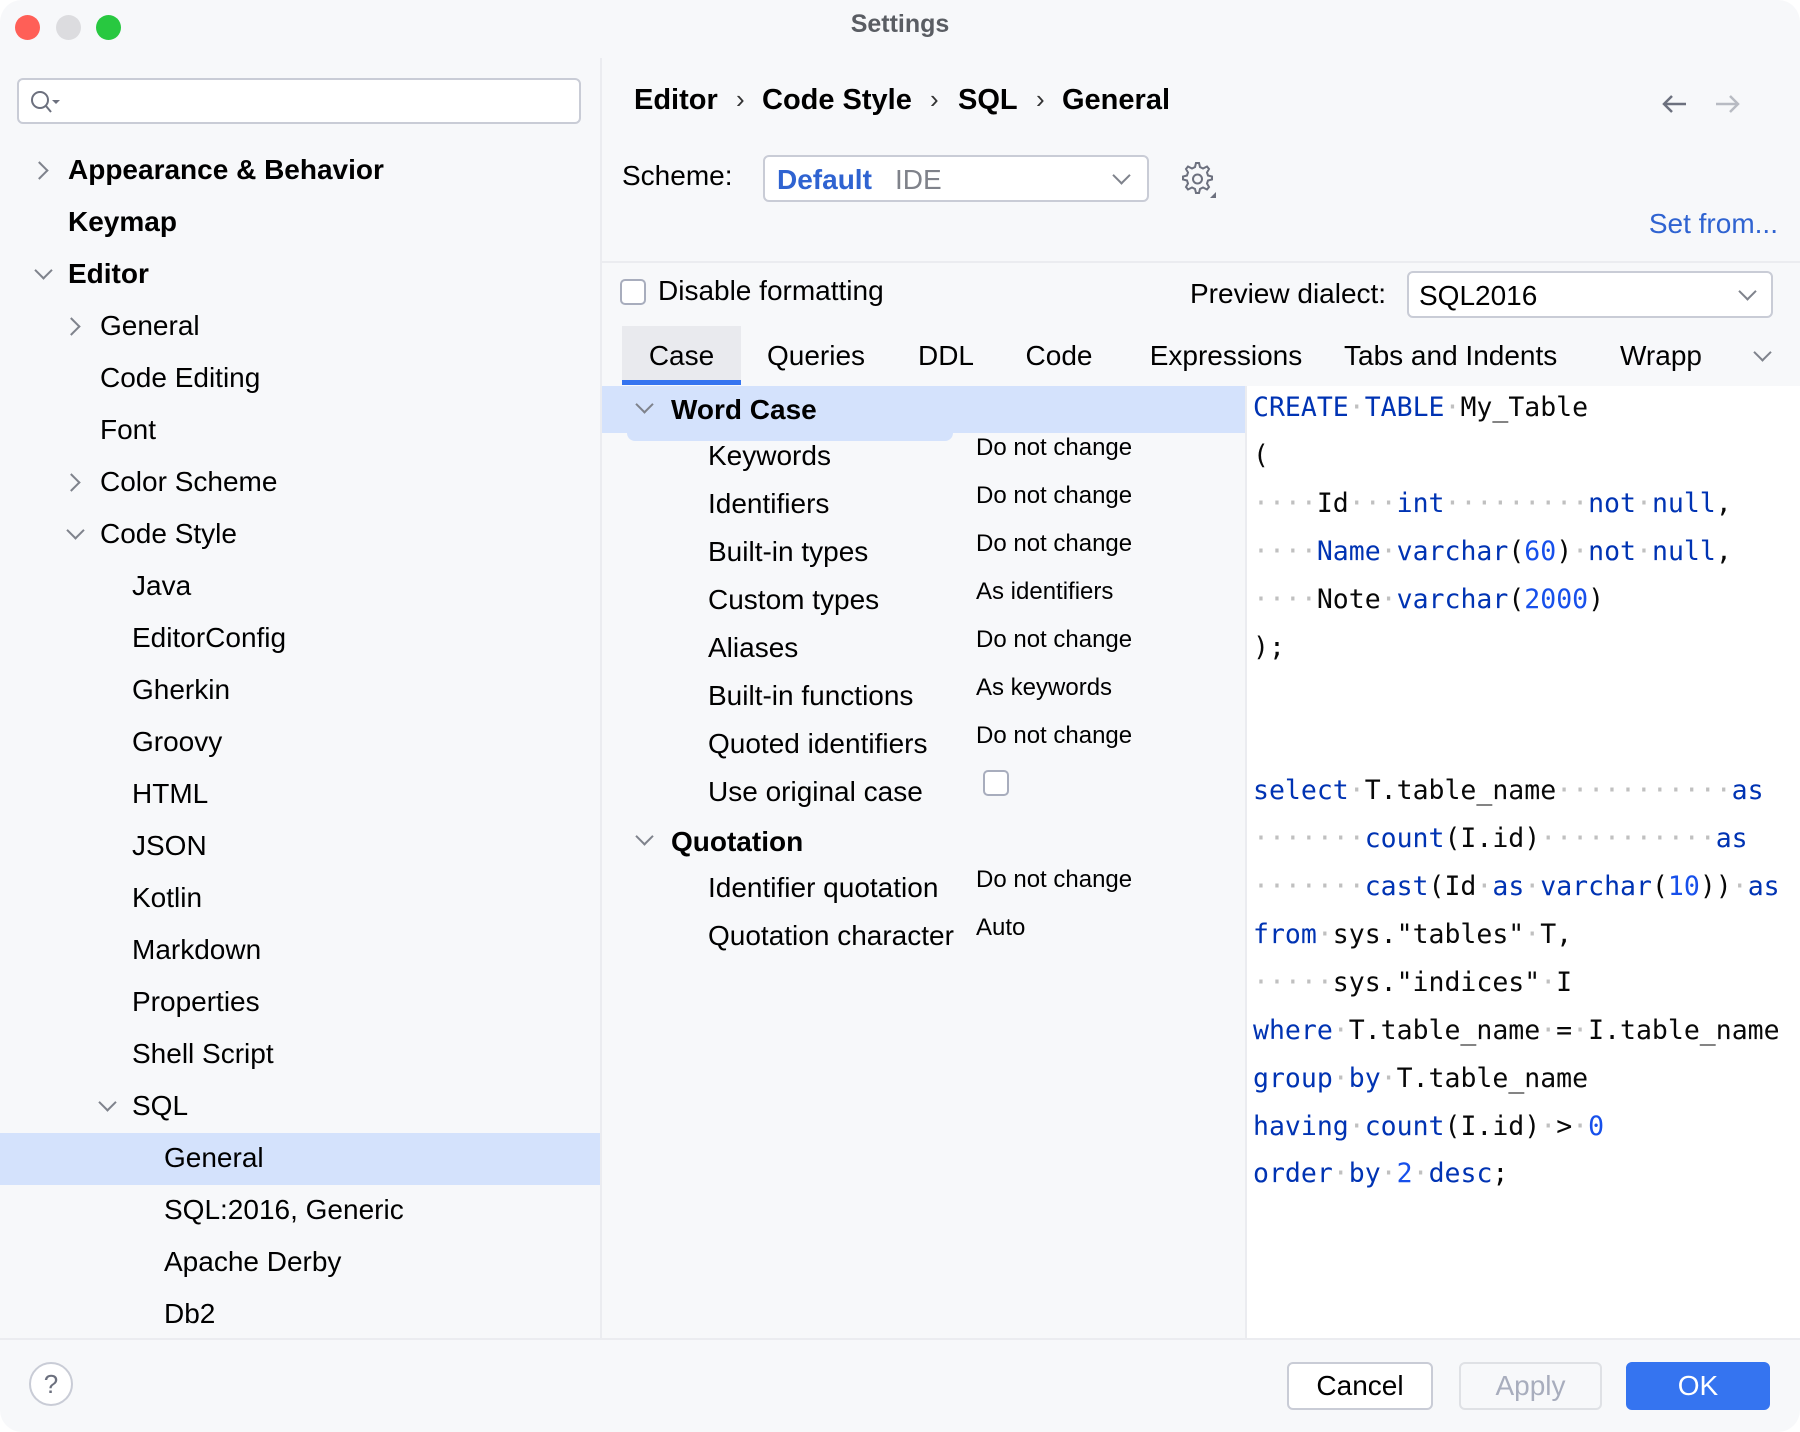 Image resolution: width=1800 pixels, height=1432 pixels. What do you see at coordinates (108, 274) in the screenshot?
I see `sidebar-item: Editor` at bounding box center [108, 274].